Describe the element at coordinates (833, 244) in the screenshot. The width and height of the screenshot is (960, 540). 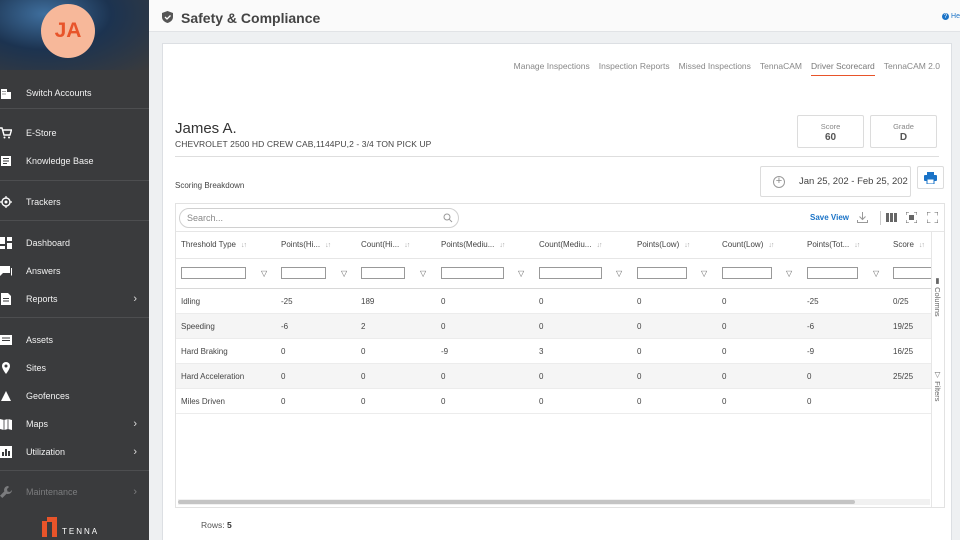
I see `column-header: Points(Tot... ↓↑` at that location.